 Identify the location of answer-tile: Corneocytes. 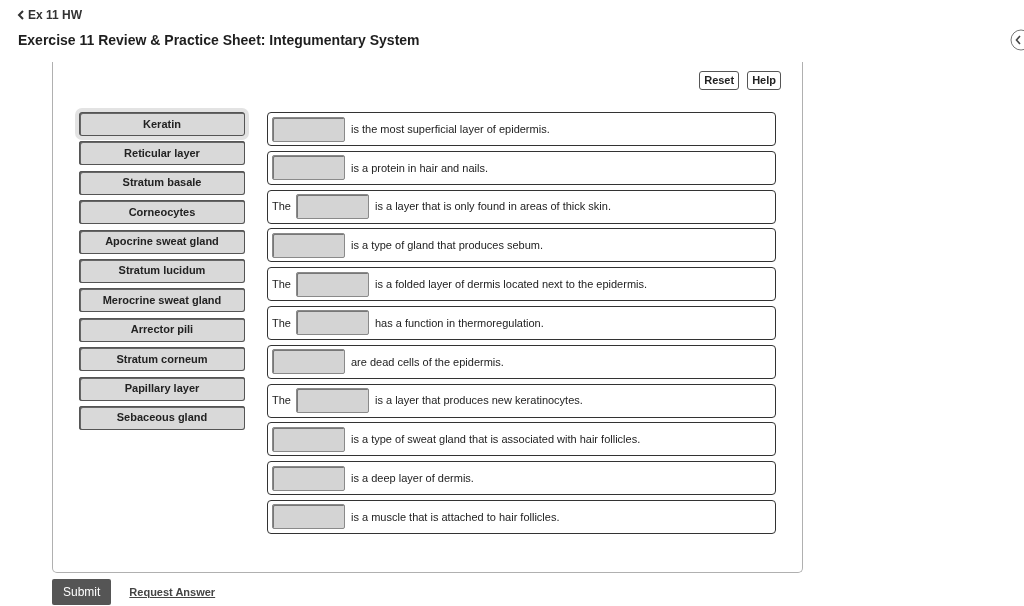
(162, 212).